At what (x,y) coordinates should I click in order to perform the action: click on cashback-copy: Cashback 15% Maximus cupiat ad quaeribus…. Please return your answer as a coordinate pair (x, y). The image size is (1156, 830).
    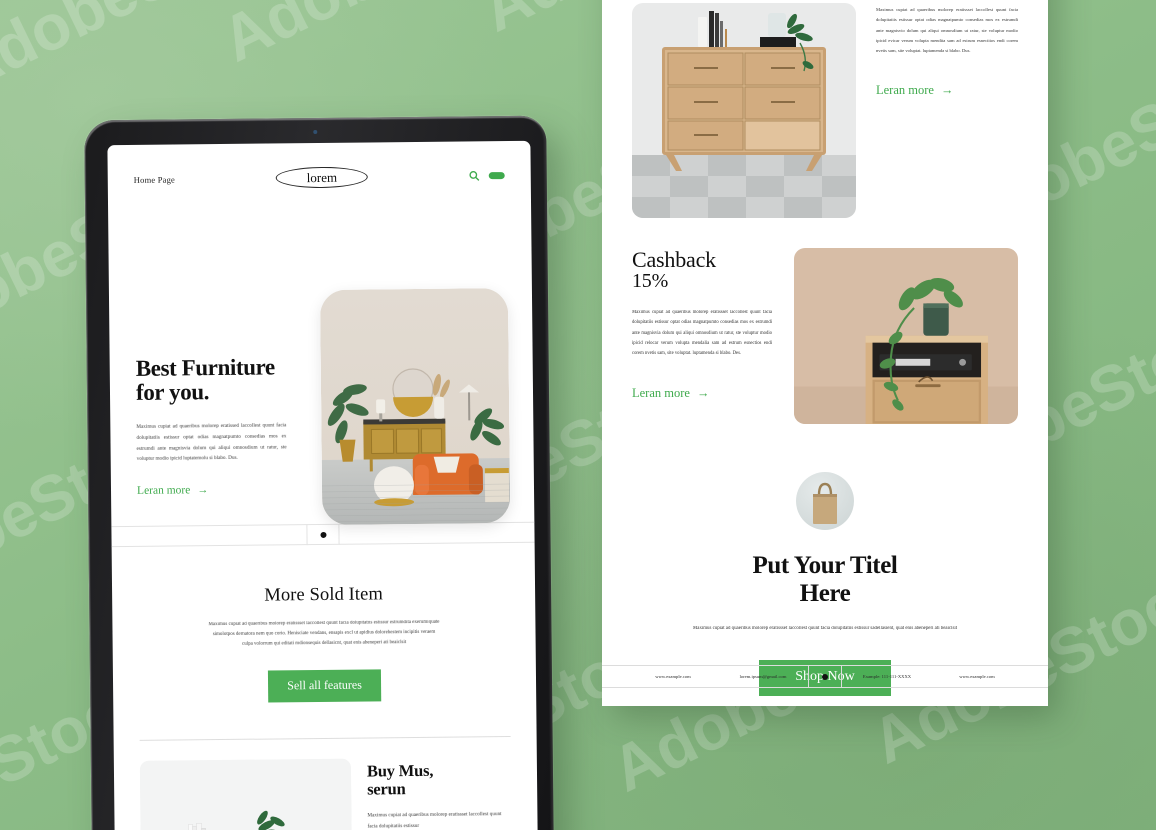
    Looking at the image, I should click on (702, 336).